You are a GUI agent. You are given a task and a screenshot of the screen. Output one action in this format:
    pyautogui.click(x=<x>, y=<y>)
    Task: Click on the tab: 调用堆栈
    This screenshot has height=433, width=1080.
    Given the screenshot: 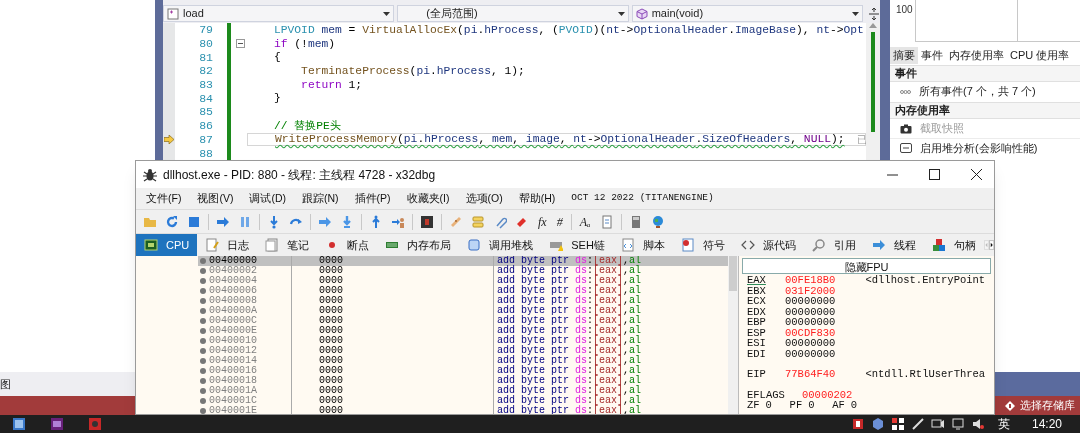 What is the action you would take?
    pyautogui.click(x=500, y=245)
    